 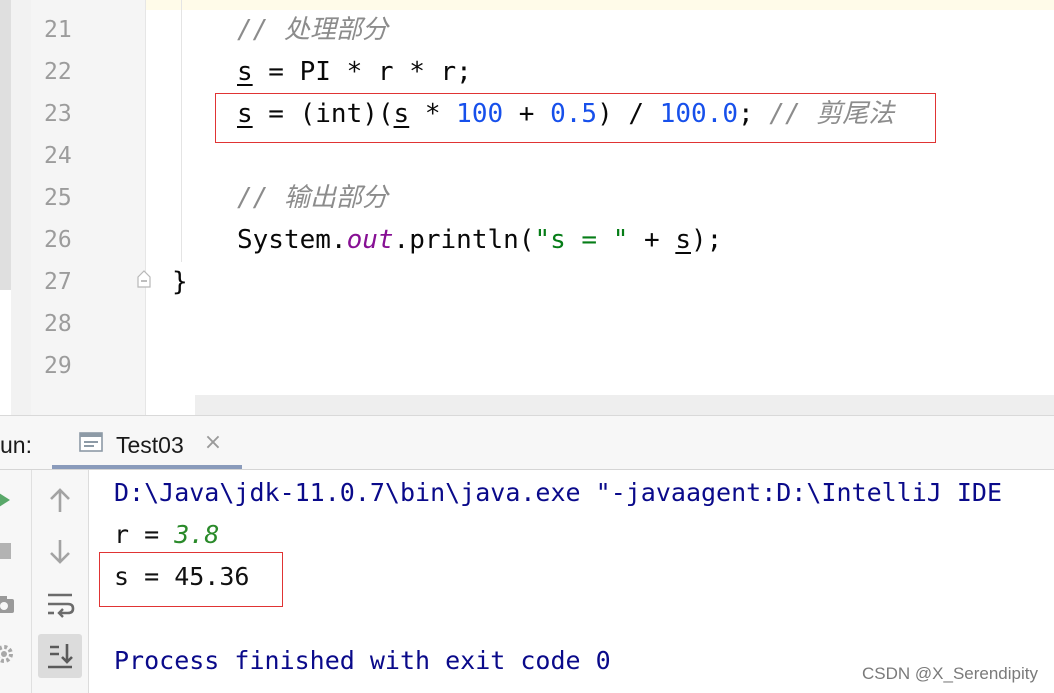 I want to click on code-line-27: }, so click(x=180, y=282).